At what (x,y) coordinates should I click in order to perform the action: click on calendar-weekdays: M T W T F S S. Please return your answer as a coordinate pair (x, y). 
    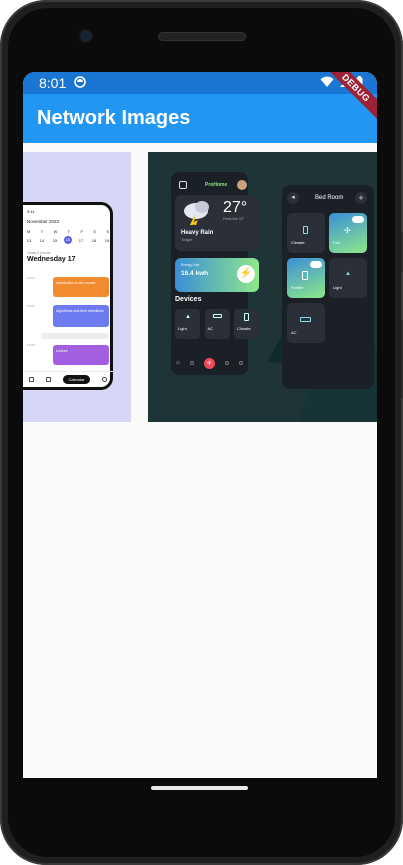
    Looking at the image, I should click on (68, 231).